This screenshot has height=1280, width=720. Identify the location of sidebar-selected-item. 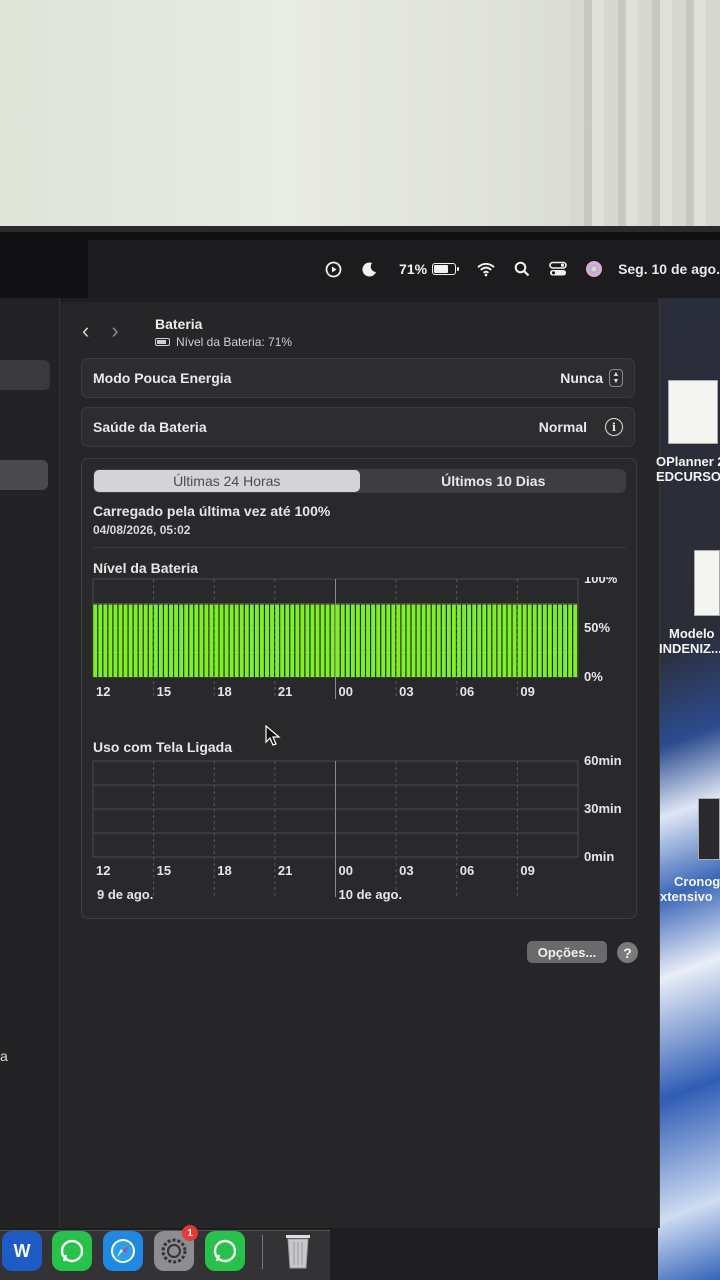
(24, 475).